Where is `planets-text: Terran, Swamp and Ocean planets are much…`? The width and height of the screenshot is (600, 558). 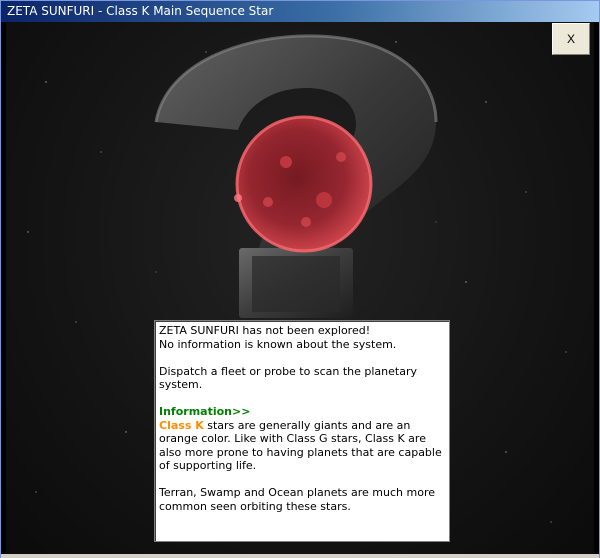
planets-text: Terran, Swamp and Ocean planets are much… is located at coordinates (297, 499).